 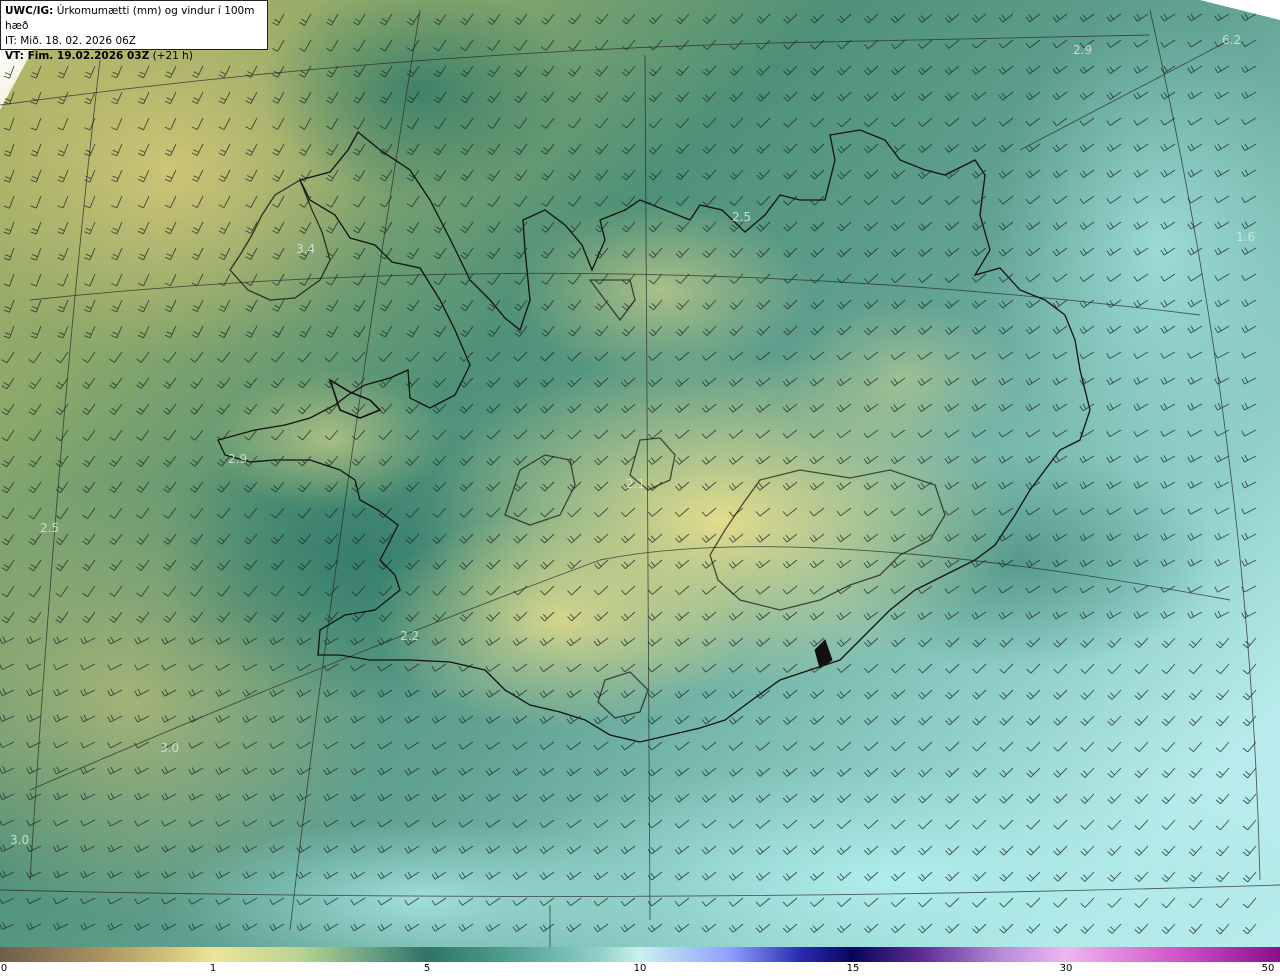 I want to click on value-label: 1.6, so click(x=1245, y=237).